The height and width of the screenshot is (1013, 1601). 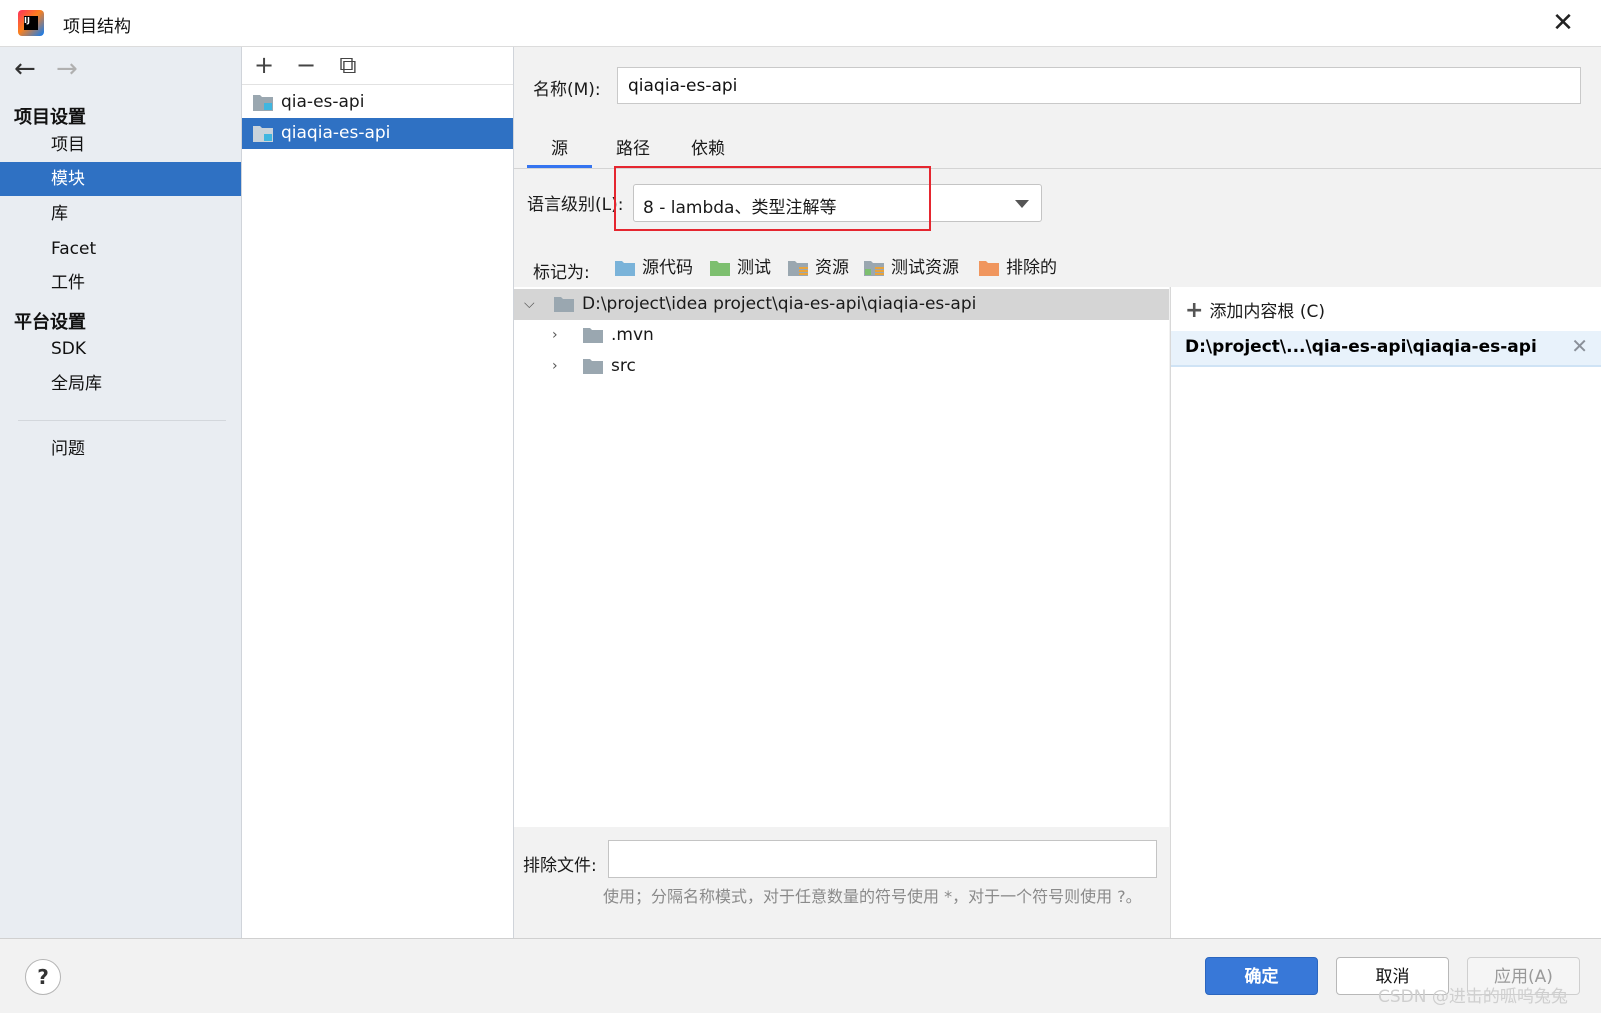 What do you see at coordinates (623, 366) in the screenshot?
I see `tree-item-label: src` at bounding box center [623, 366].